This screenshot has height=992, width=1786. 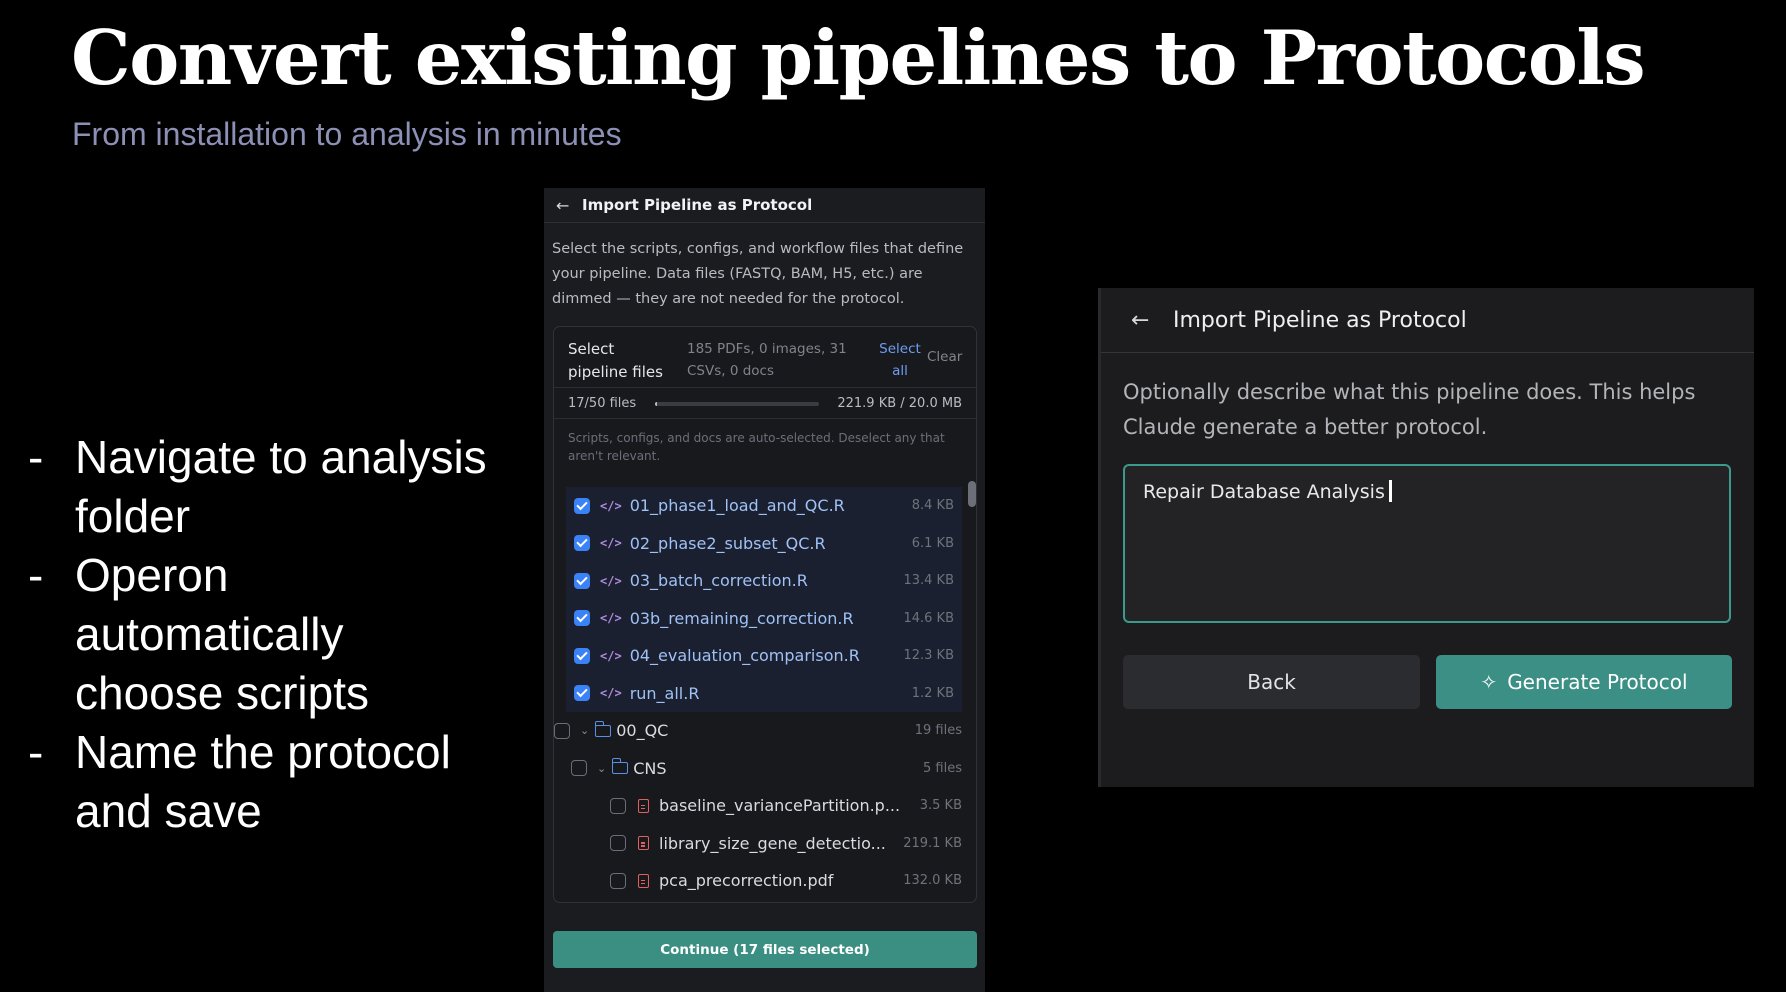 I want to click on scrollbar-thumb, so click(x=972, y=494).